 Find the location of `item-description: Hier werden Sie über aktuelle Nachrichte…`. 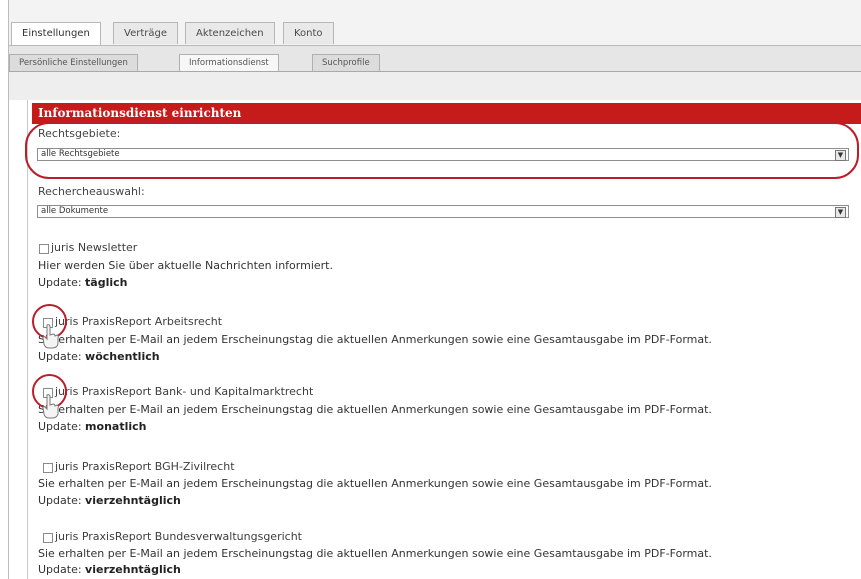

item-description: Hier werden Sie über aktuelle Nachrichte… is located at coordinates (185, 265).